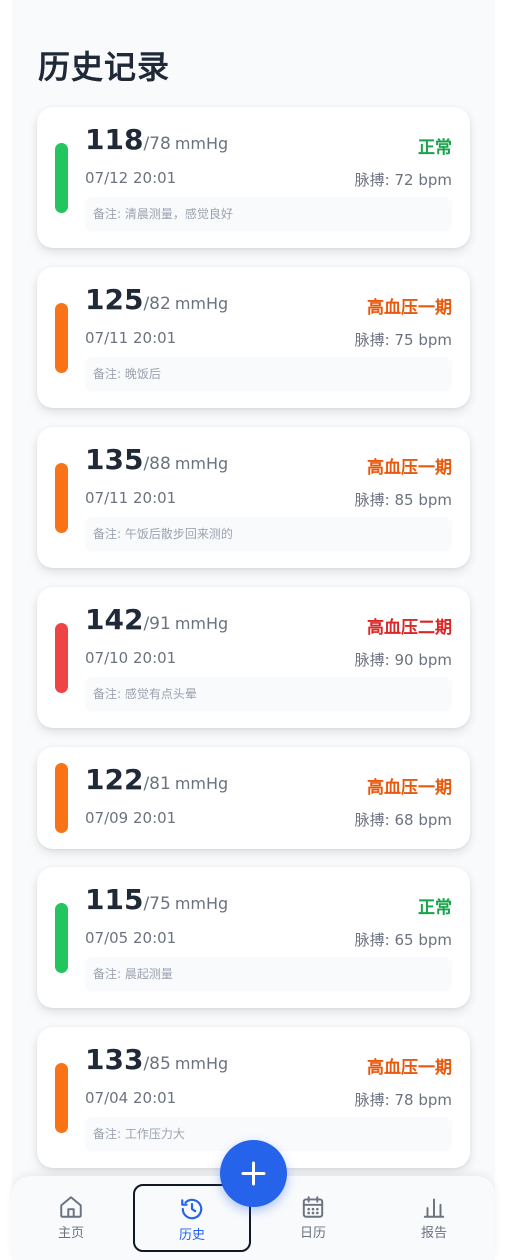  I want to click on diastolic-value: /91, so click(157, 624).